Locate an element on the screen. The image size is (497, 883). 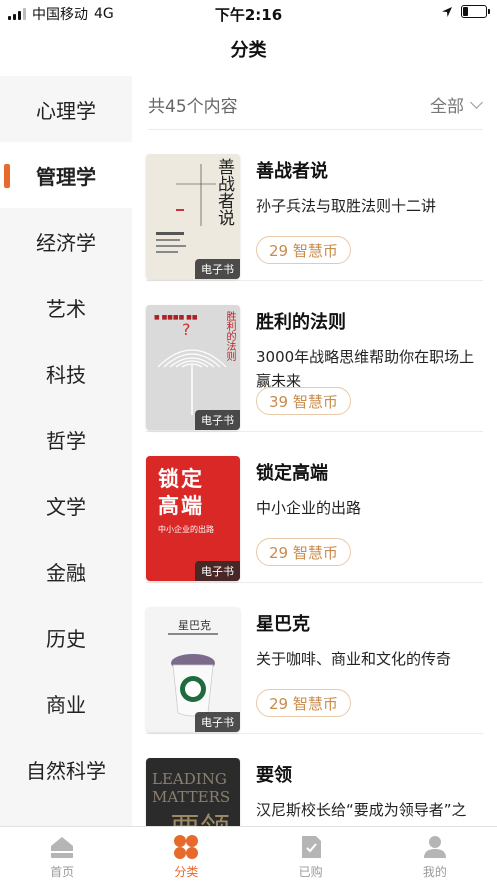
sidebar-item-label: 历史 is located at coordinates (66, 638).